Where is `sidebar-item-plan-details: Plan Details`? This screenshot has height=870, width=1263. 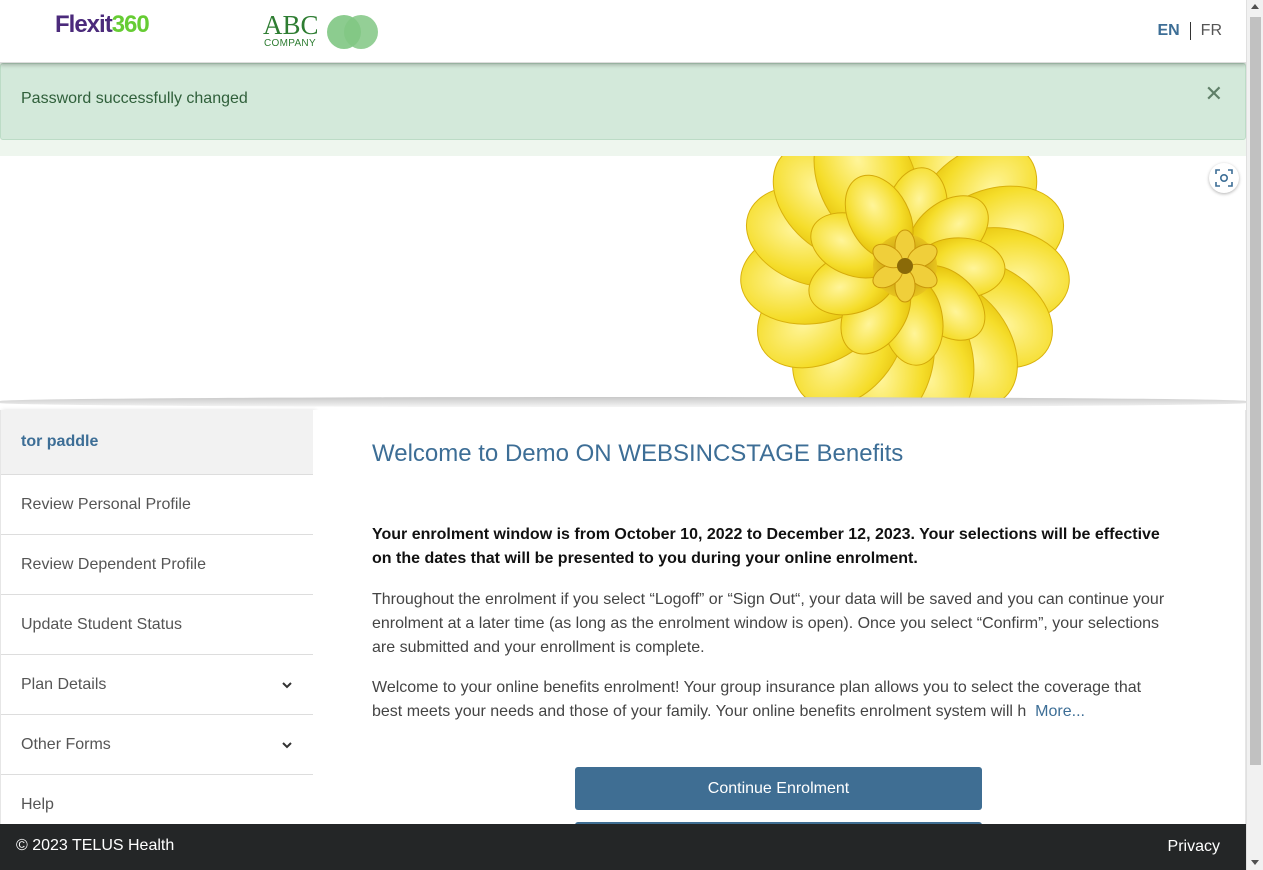
sidebar-item-plan-details: Plan Details is located at coordinates (157, 685).